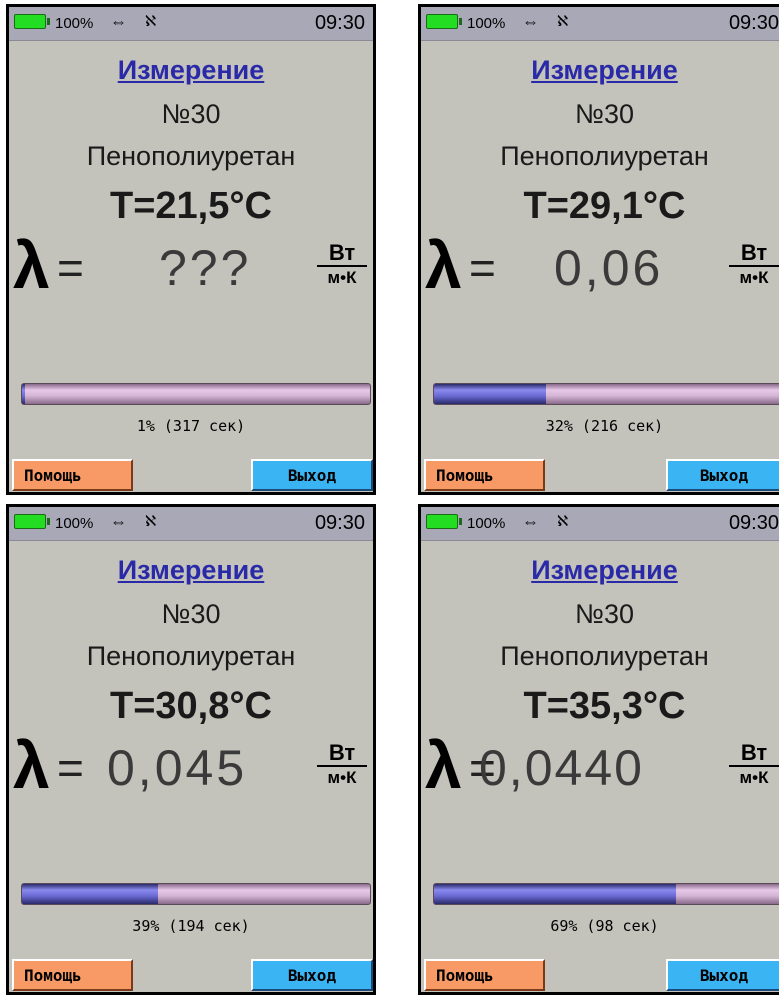 The width and height of the screenshot is (779, 999). What do you see at coordinates (609, 268) in the screenshot?
I see `lambda-value: 0,06` at bounding box center [609, 268].